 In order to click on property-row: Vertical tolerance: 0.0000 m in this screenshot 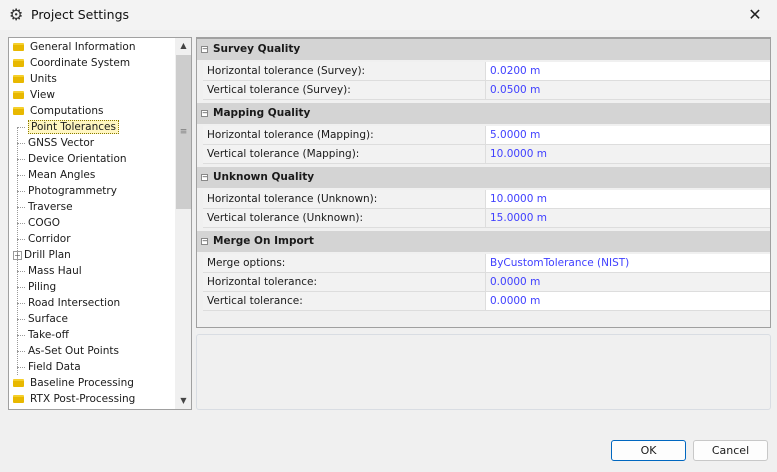, I will do `click(486, 301)`.